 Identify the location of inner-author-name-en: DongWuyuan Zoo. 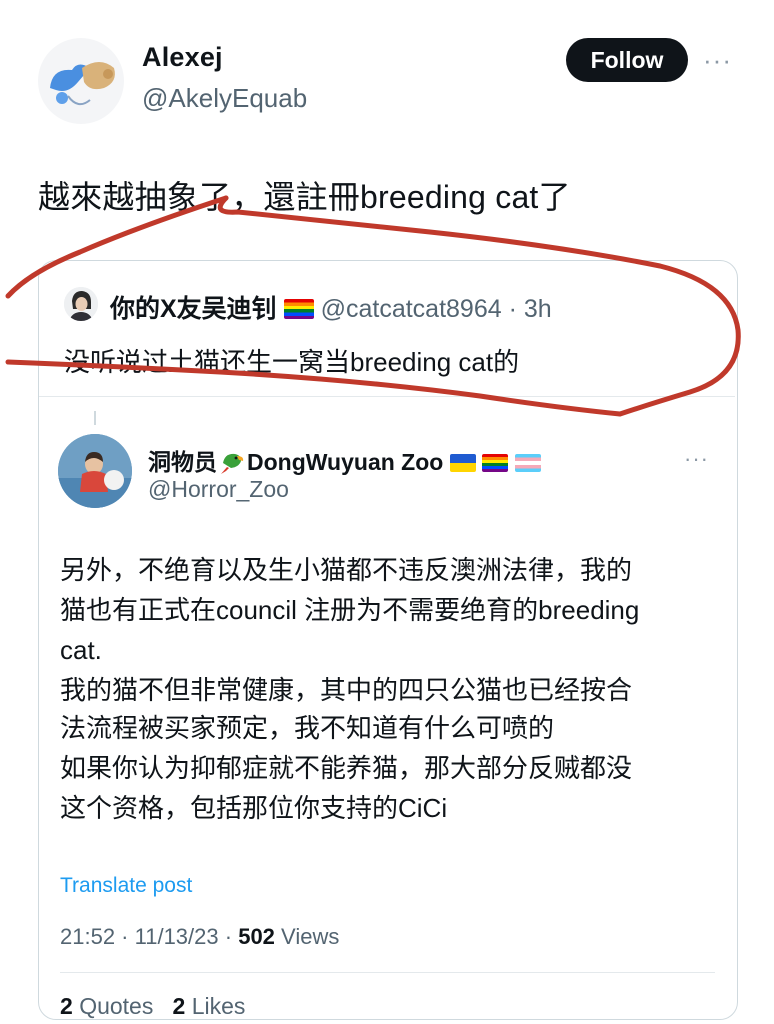
(345, 462).